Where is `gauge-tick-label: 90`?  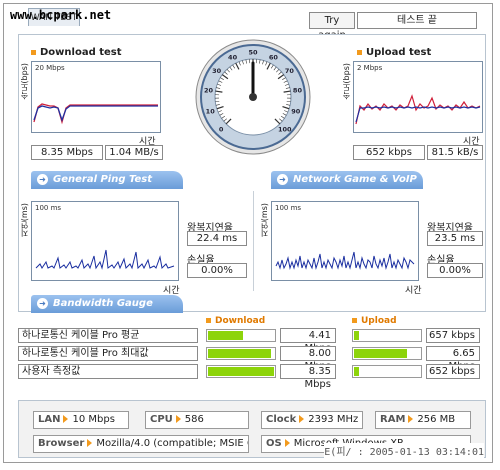
gauge-tick-label: 90 is located at coordinates (296, 111).